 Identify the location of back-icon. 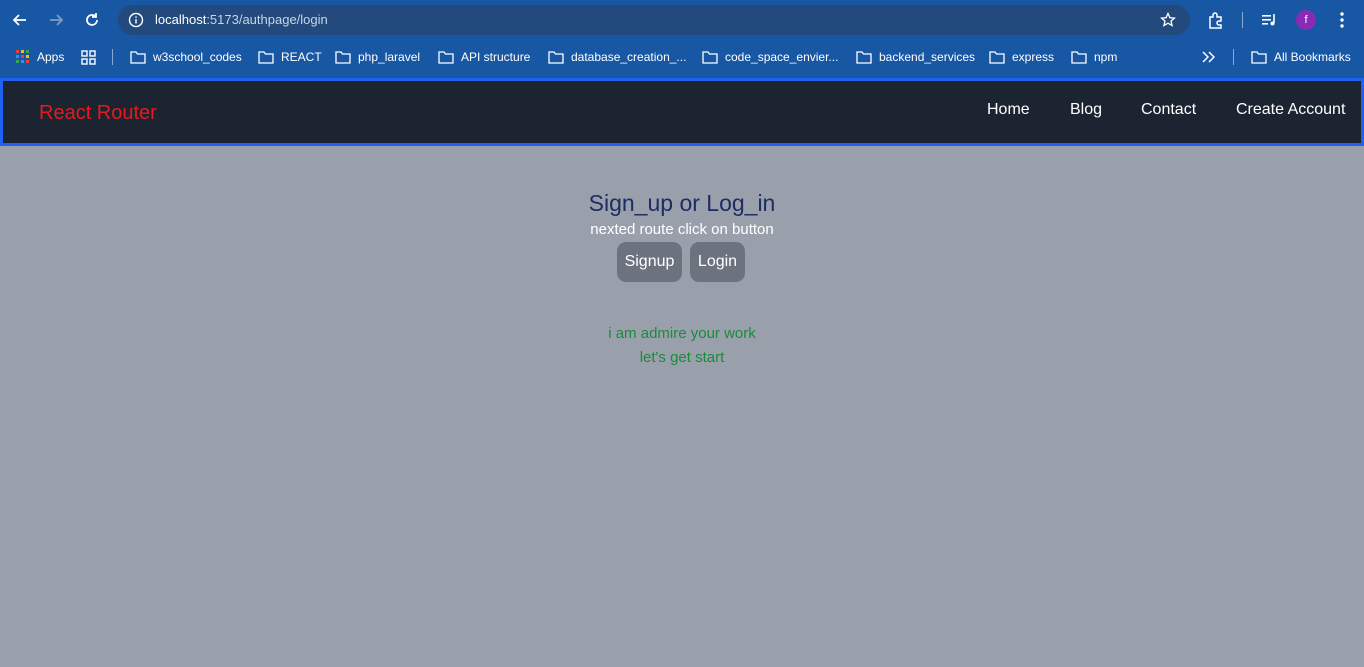
(20, 20).